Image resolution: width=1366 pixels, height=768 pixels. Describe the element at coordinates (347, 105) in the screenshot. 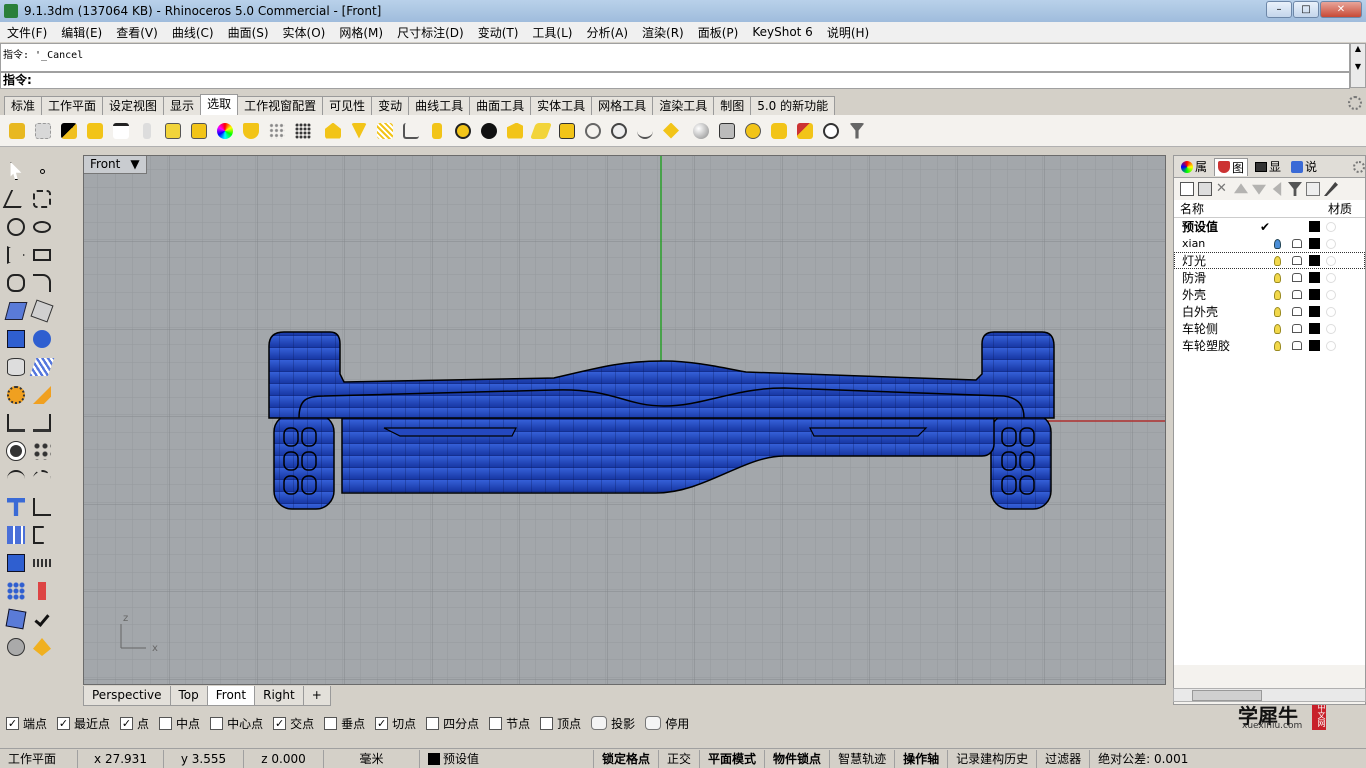

I see `tab-visibility: 可见性` at that location.